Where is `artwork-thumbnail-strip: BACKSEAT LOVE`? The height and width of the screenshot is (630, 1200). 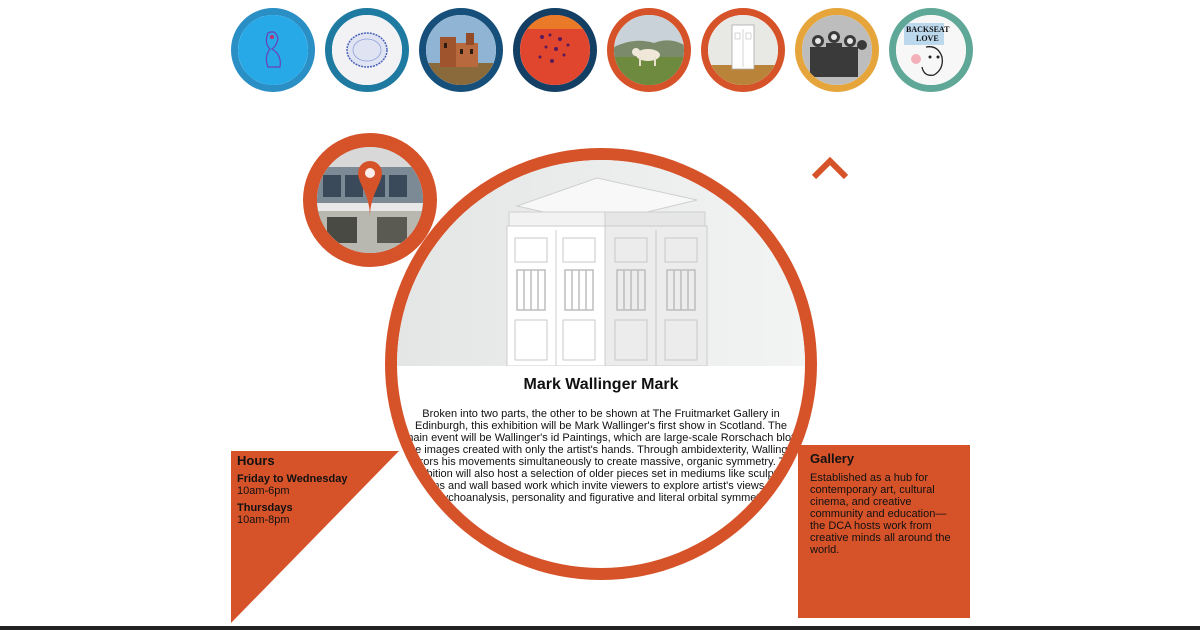
artwork-thumbnail-strip: BACKSEAT LOVE is located at coordinates (602, 52).